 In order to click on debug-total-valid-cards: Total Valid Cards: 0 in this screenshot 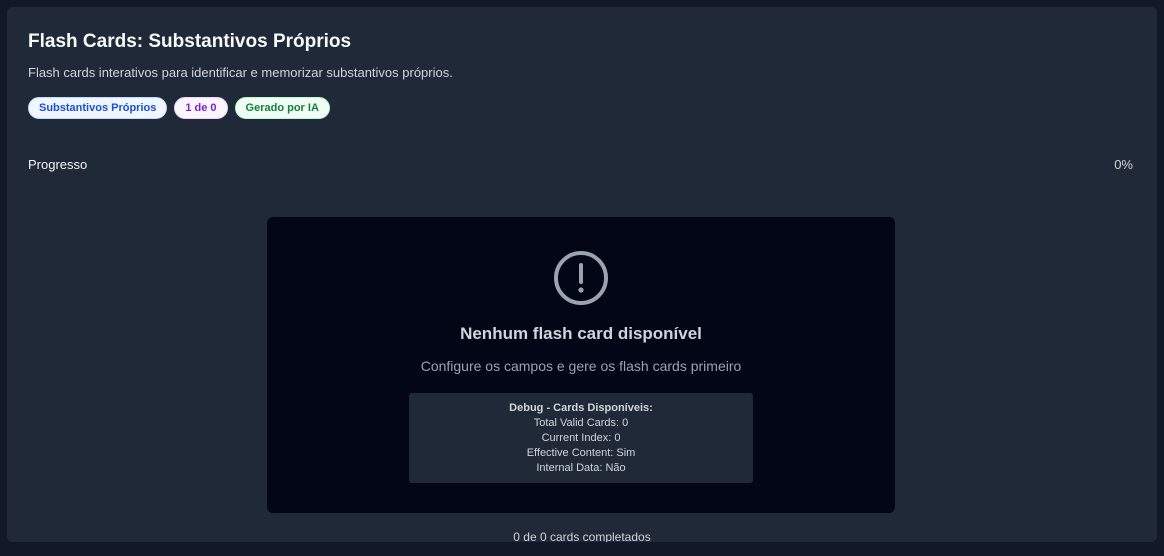, I will do `click(581, 423)`.